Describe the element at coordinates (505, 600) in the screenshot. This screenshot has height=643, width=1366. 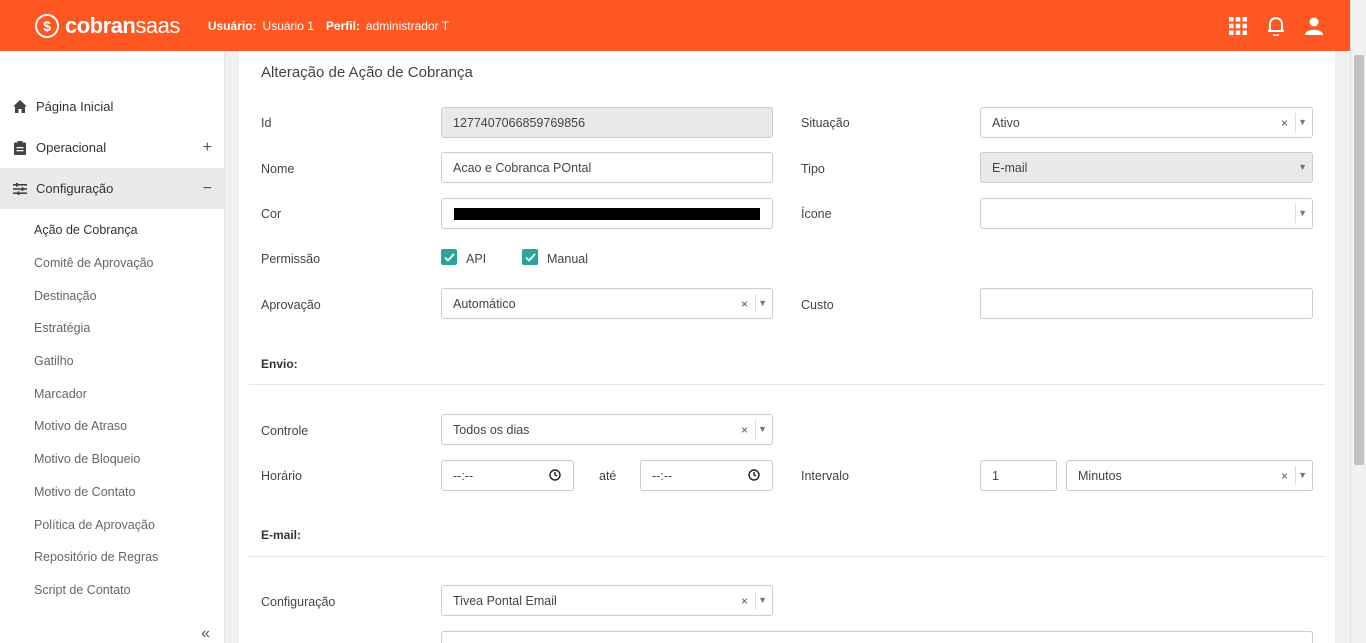
I see `configuracao-value: Tivea Pontal Email` at that location.